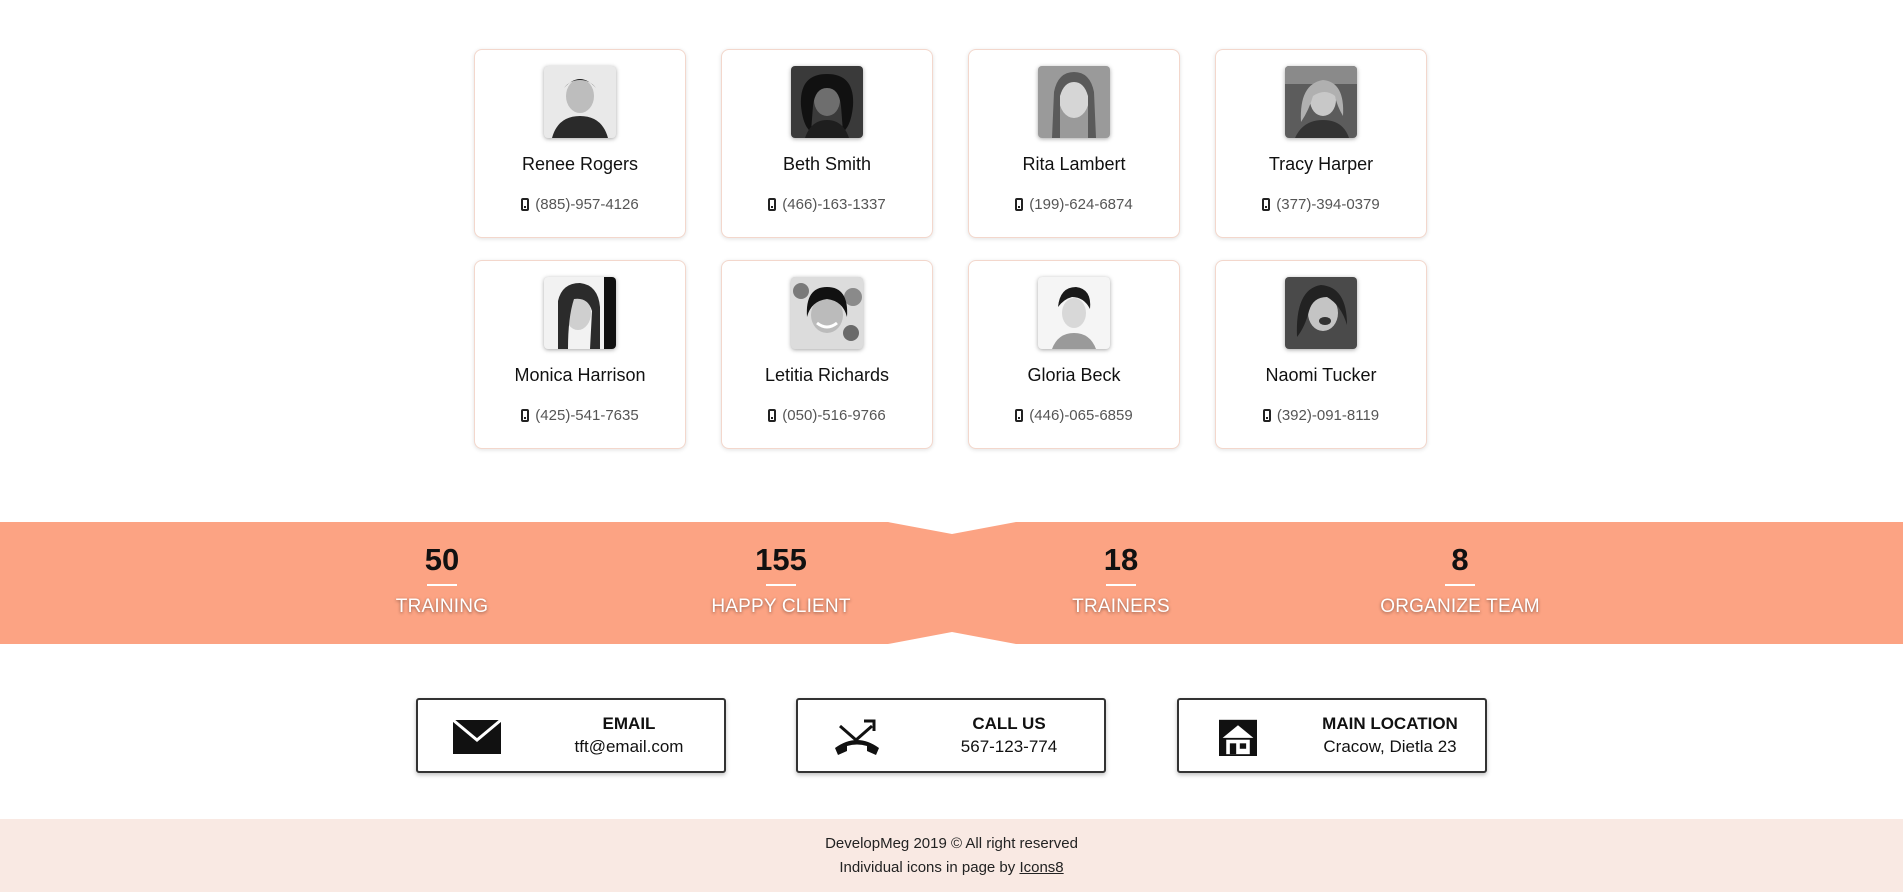  I want to click on stat-organize-team: 8 ORGANIZE TEAM, so click(1460, 583).